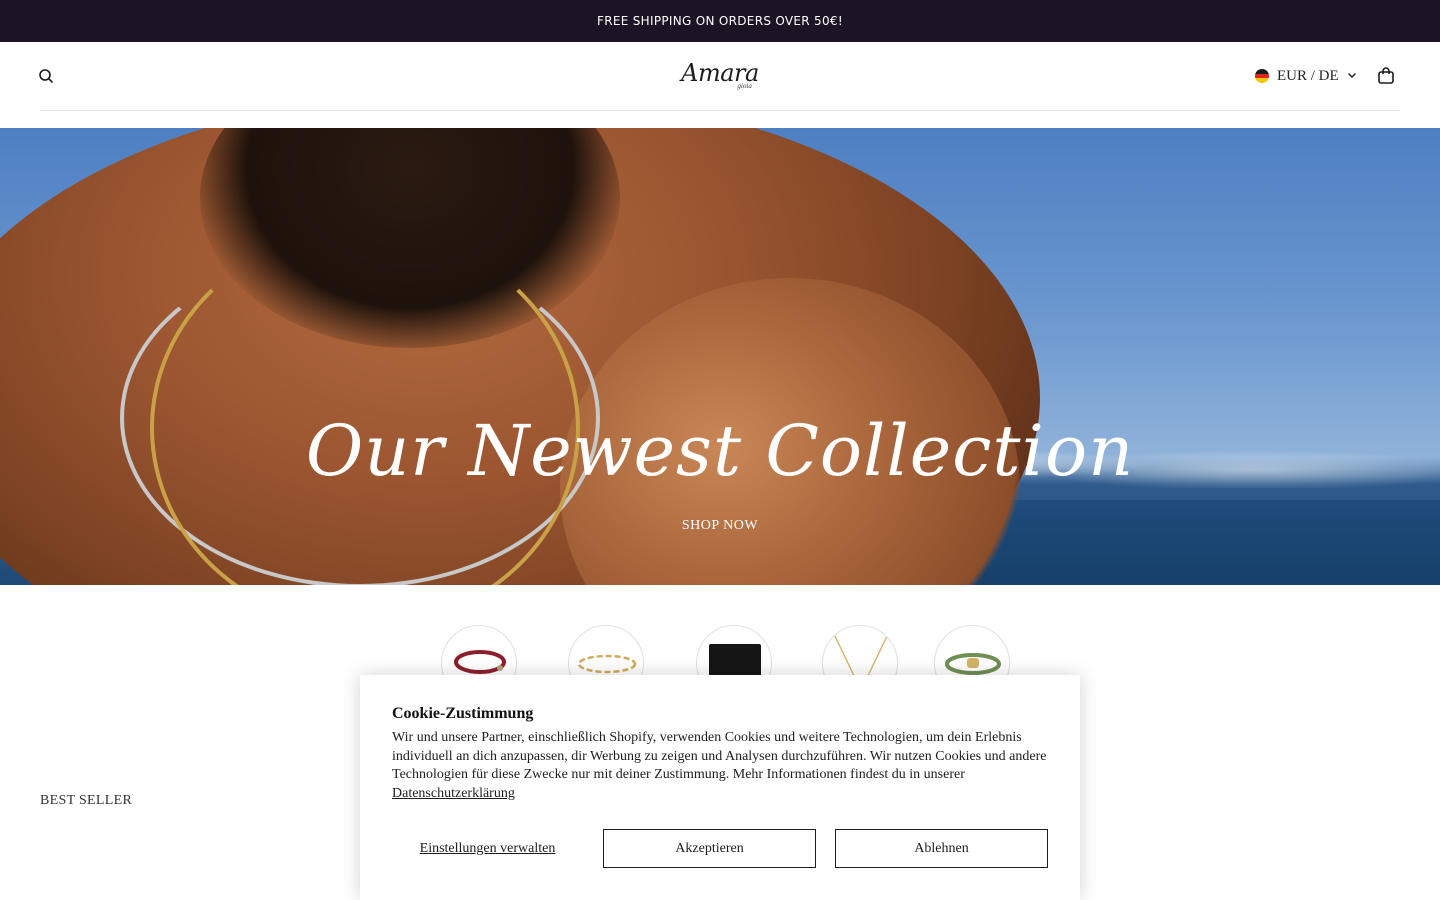 Image resolution: width=1440 pixels, height=900 pixels. I want to click on shop-now-link: SHOP NOW, so click(720, 526).